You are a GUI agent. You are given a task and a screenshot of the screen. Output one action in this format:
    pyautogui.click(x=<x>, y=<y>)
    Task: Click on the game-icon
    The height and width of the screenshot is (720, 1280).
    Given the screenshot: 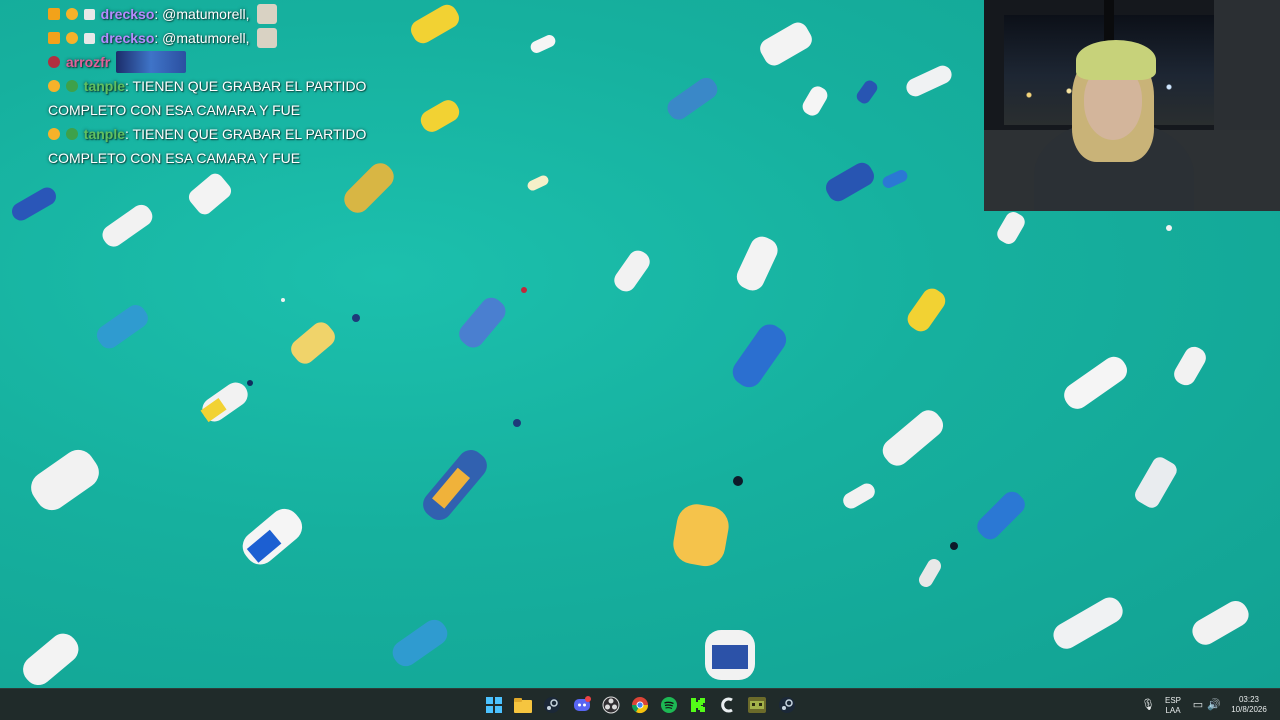 What is the action you would take?
    pyautogui.click(x=757, y=705)
    